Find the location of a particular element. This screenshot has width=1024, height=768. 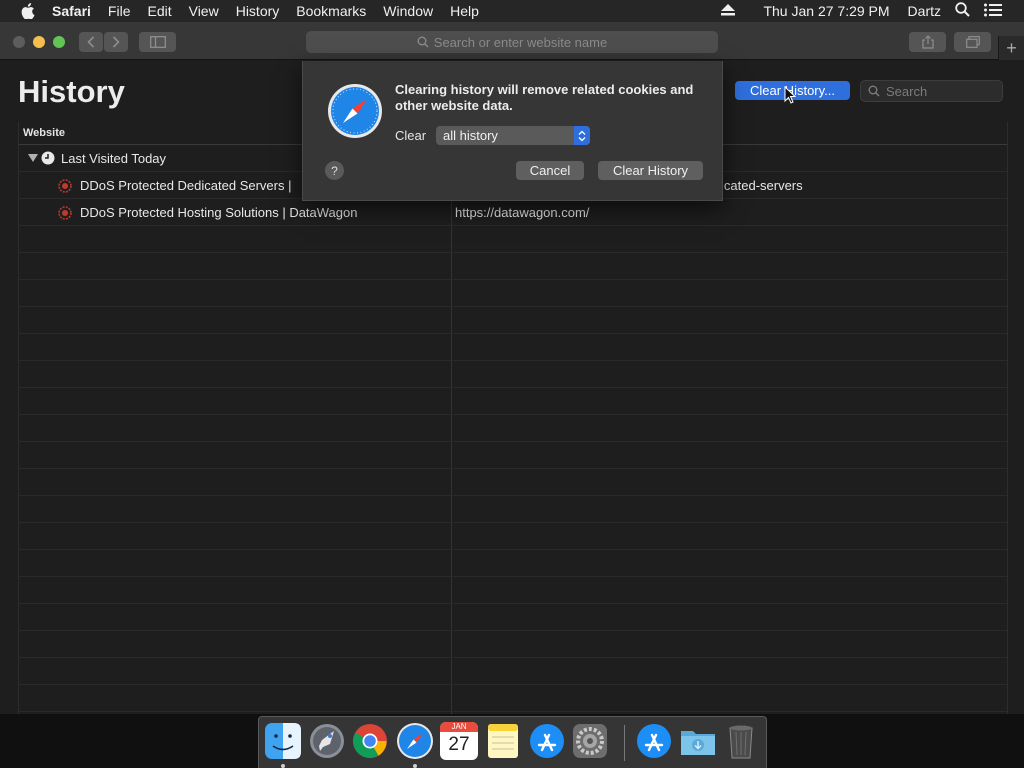

finder-icon is located at coordinates (283, 741).